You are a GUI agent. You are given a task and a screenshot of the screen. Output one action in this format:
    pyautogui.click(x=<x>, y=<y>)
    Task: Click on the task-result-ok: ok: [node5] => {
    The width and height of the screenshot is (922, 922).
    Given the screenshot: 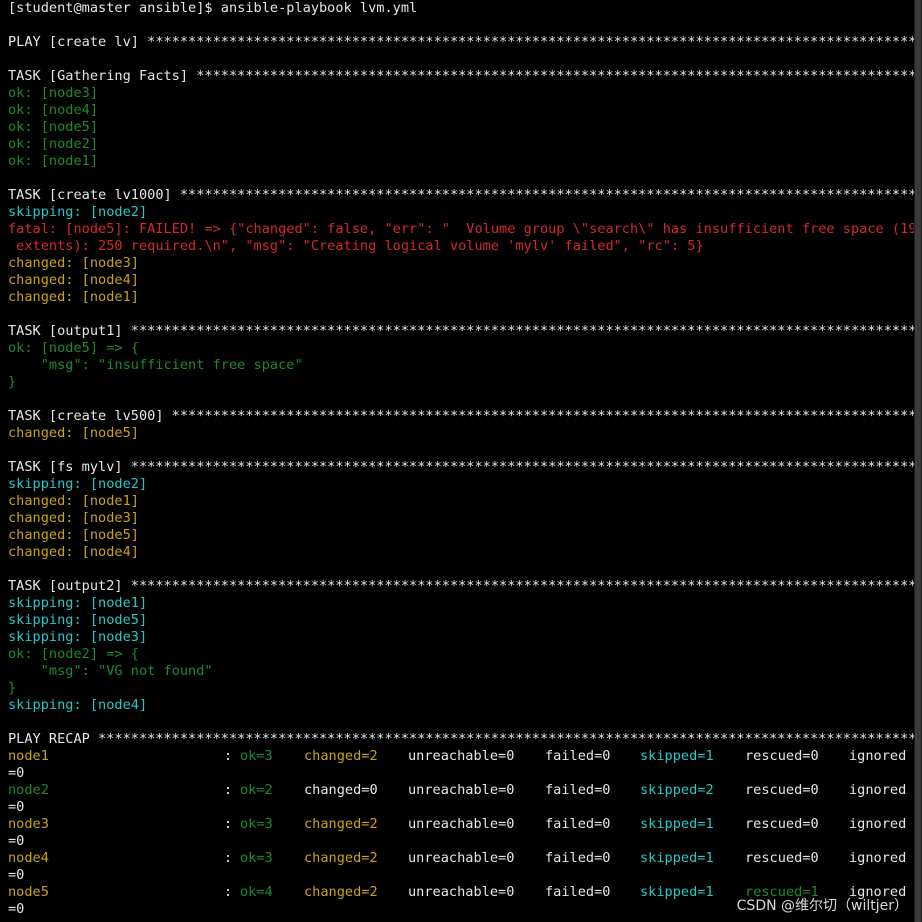 What is the action you would take?
    pyautogui.click(x=73, y=348)
    